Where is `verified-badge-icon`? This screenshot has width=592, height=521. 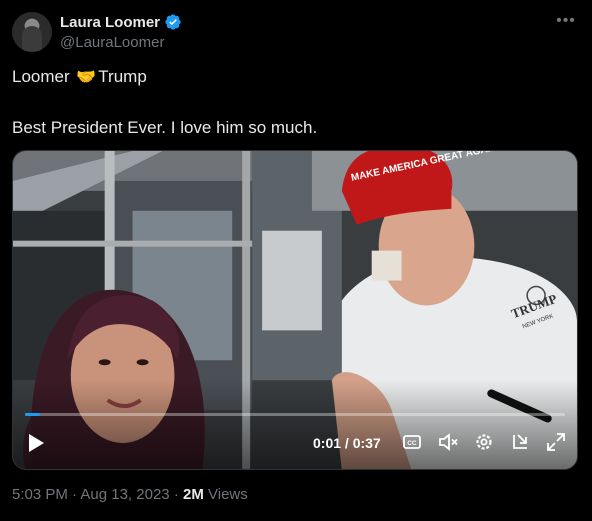
verified-badge-icon is located at coordinates (173, 22).